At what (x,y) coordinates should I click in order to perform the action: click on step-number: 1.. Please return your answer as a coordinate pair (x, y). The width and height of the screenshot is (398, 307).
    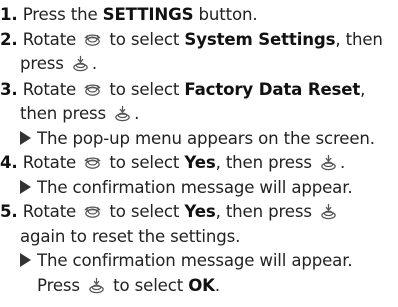
    Looking at the image, I should click on (9, 14).